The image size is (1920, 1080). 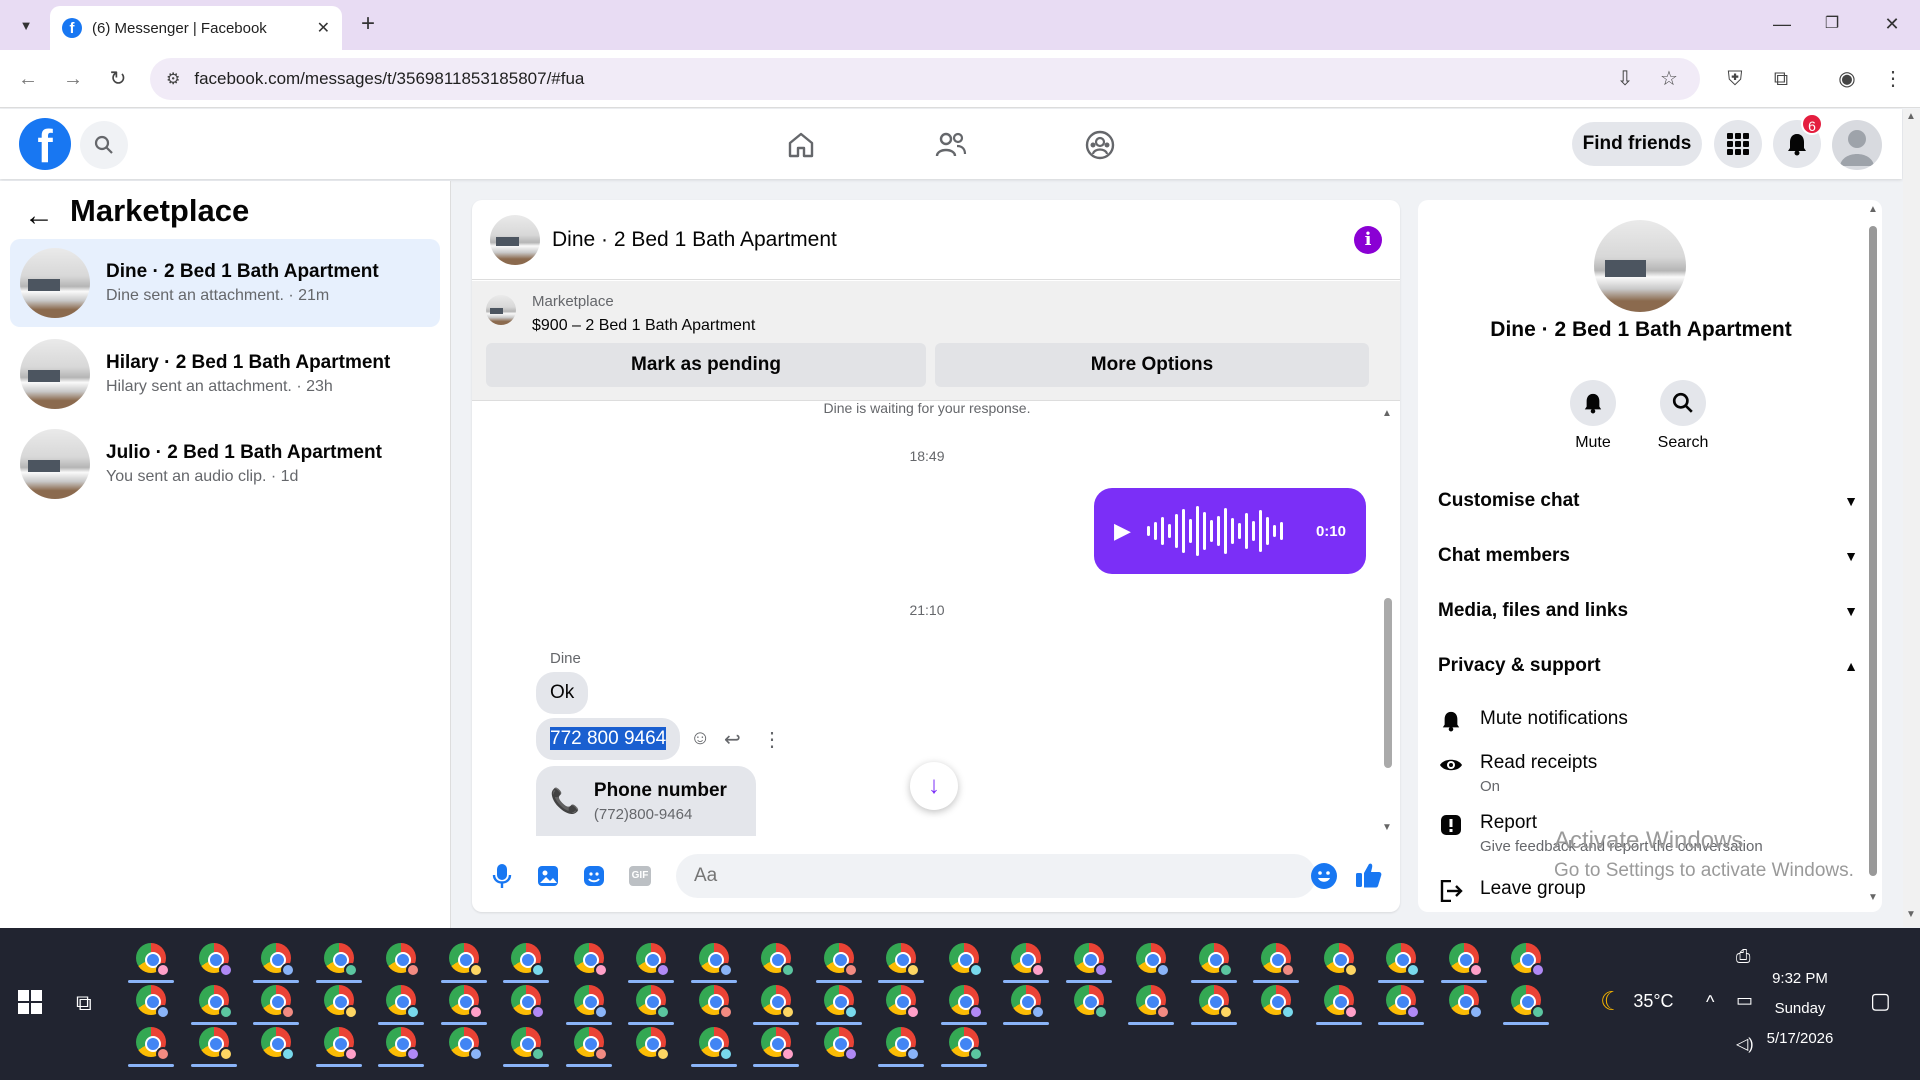 What do you see at coordinates (196, 28) in the screenshot?
I see `browser-tab-active: f (6) Messenger | Facebook ✕` at bounding box center [196, 28].